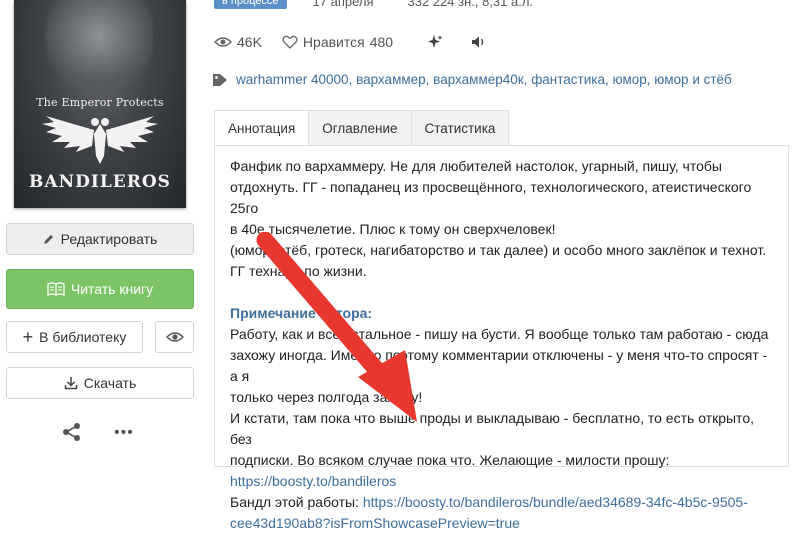 The height and width of the screenshot is (534, 800). I want to click on cover-subtitle: The Emperor Protects, so click(100, 102).